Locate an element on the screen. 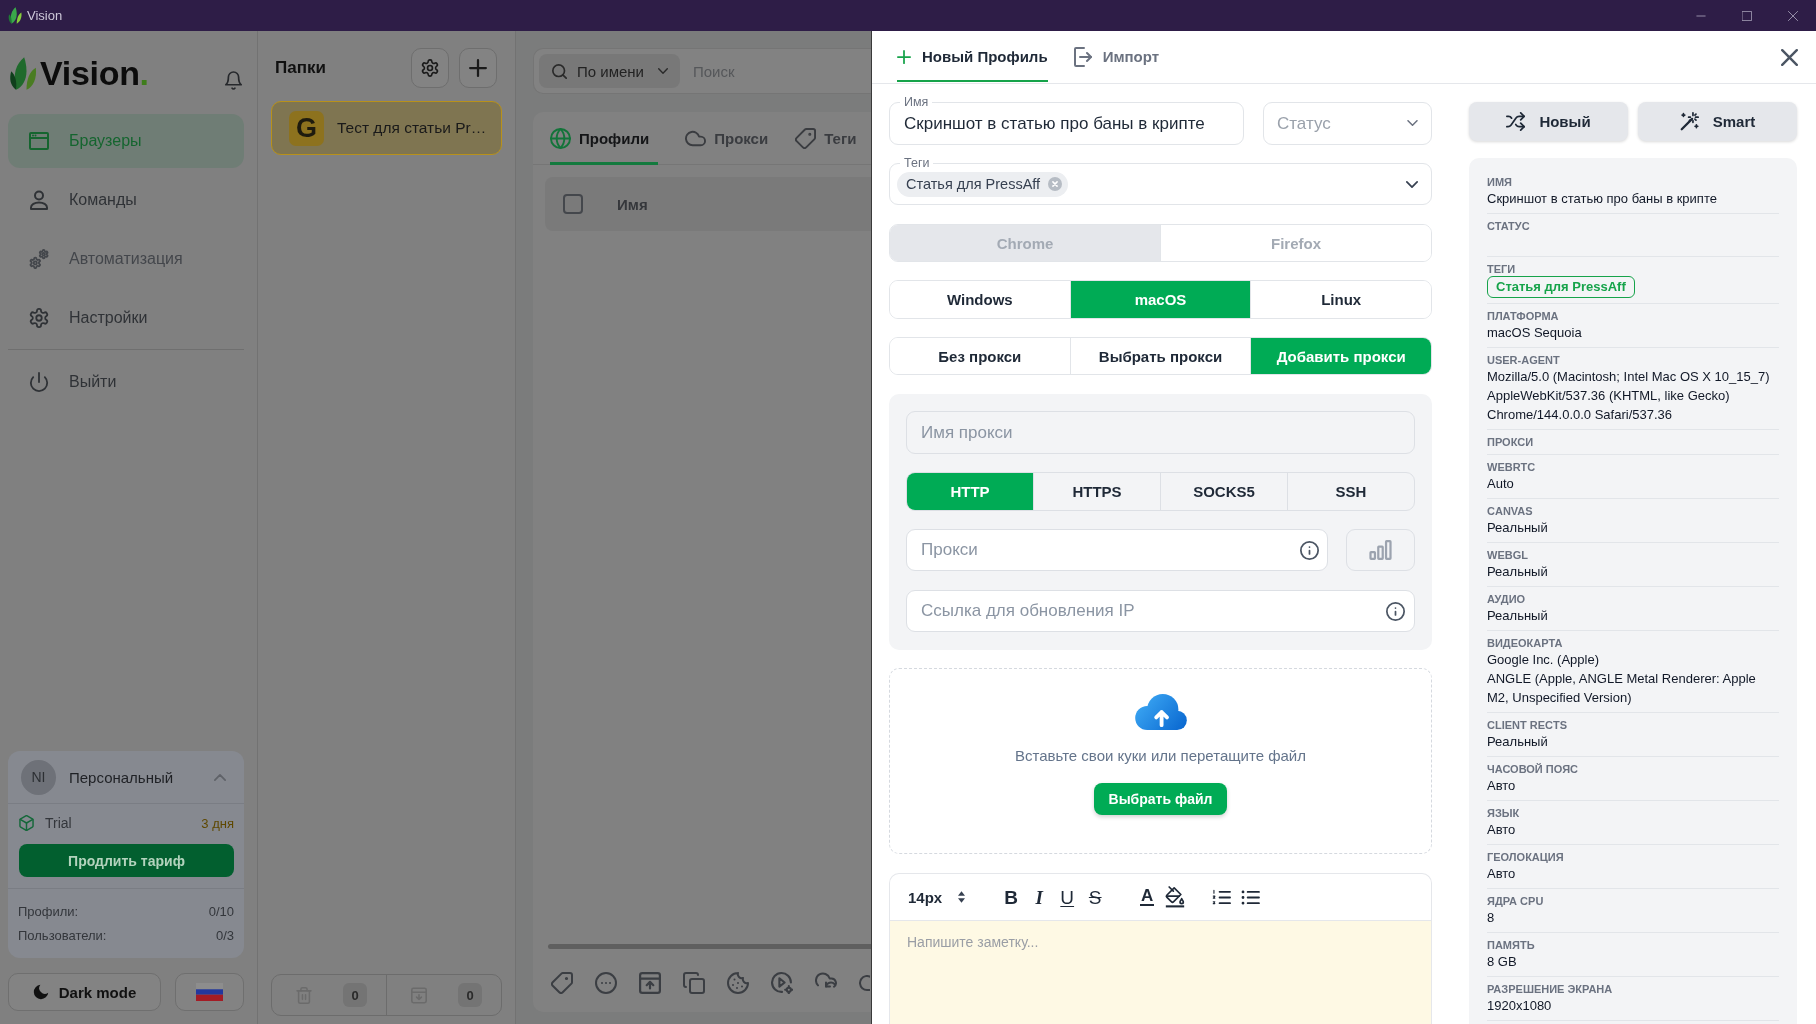  leaf-logo-icon is located at coordinates (23, 73).